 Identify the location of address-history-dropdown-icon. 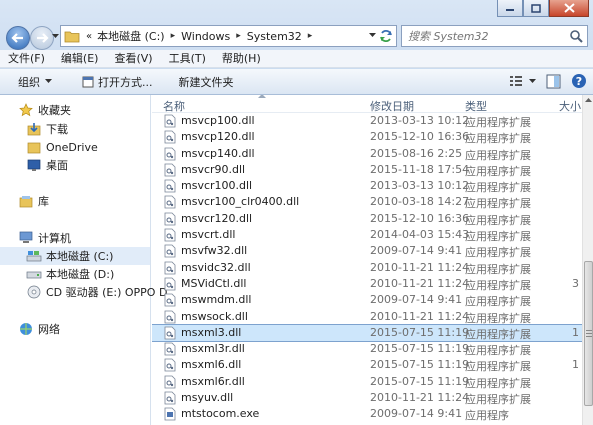
(372, 35).